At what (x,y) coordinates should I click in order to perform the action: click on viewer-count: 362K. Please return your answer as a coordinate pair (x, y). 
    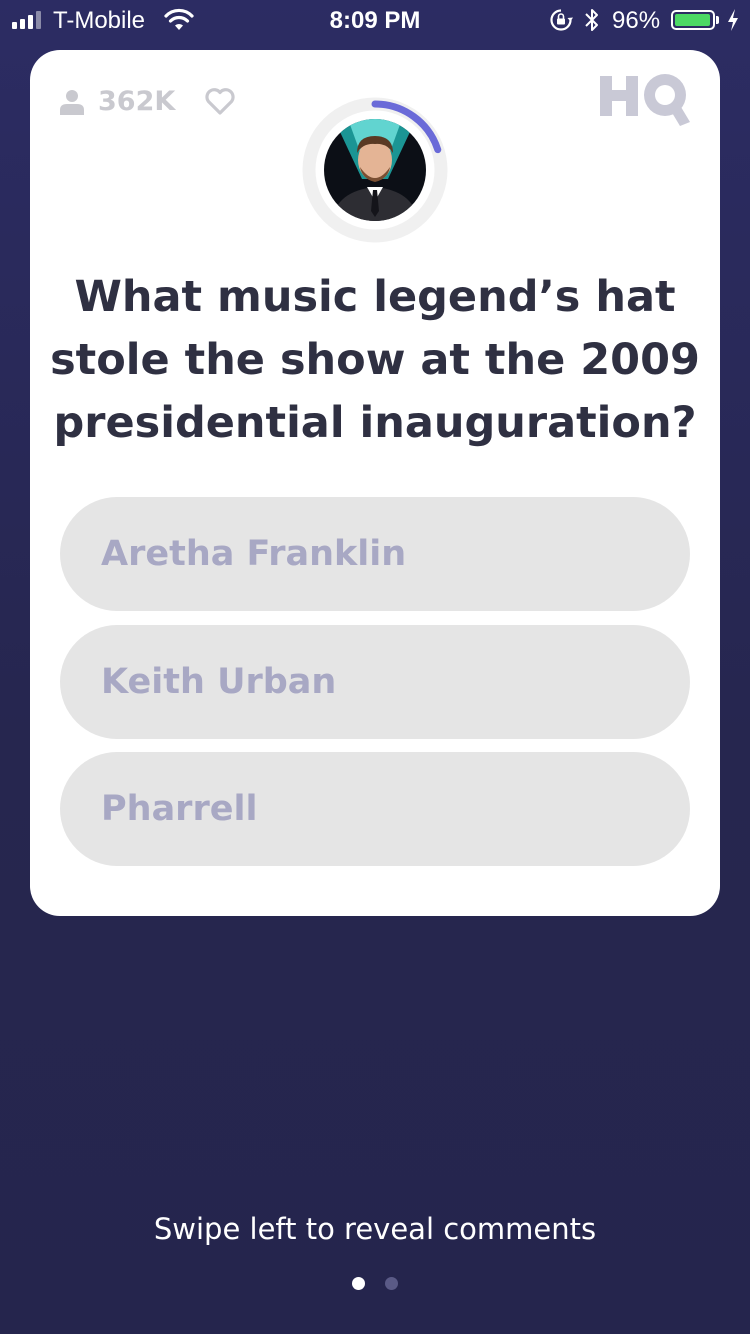
    Looking at the image, I should click on (117, 101).